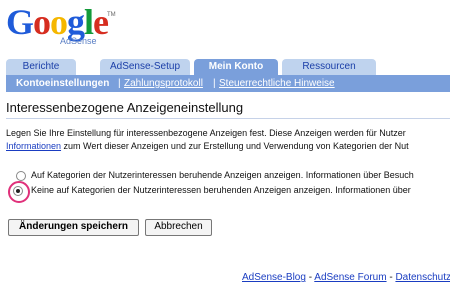  What do you see at coordinates (18, 191) in the screenshot?
I see `option-no-ads-radio` at bounding box center [18, 191].